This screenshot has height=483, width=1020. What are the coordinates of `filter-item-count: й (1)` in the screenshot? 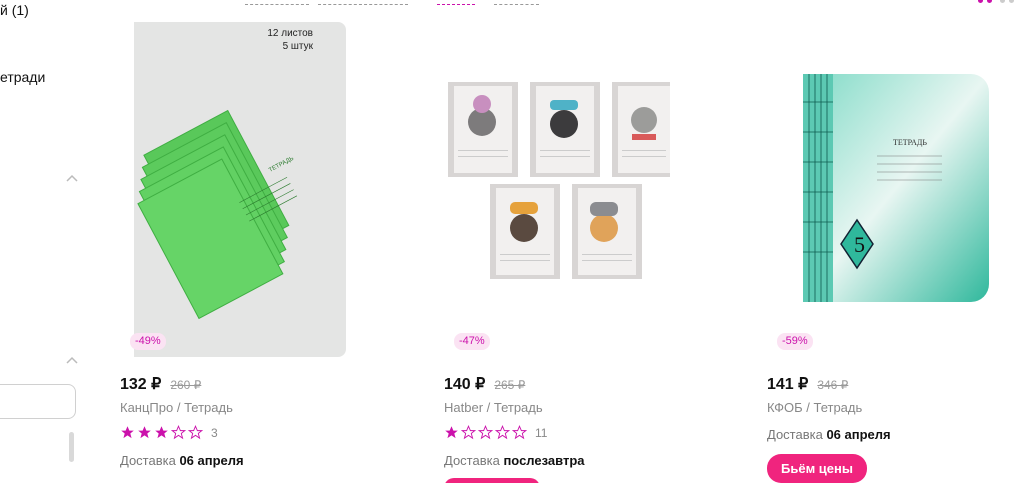 It's located at (14, 10).